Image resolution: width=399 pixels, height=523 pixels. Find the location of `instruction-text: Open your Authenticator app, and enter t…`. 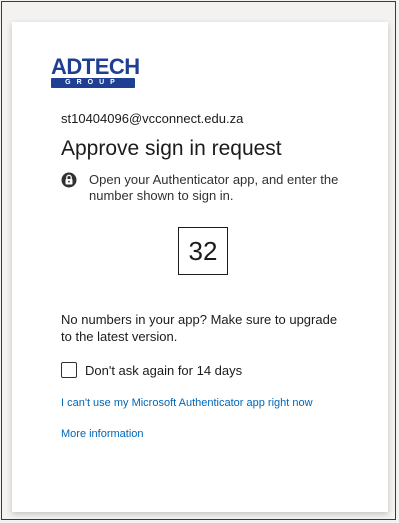

instruction-text: Open your Authenticator app, and enter t… is located at coordinates (214, 187).